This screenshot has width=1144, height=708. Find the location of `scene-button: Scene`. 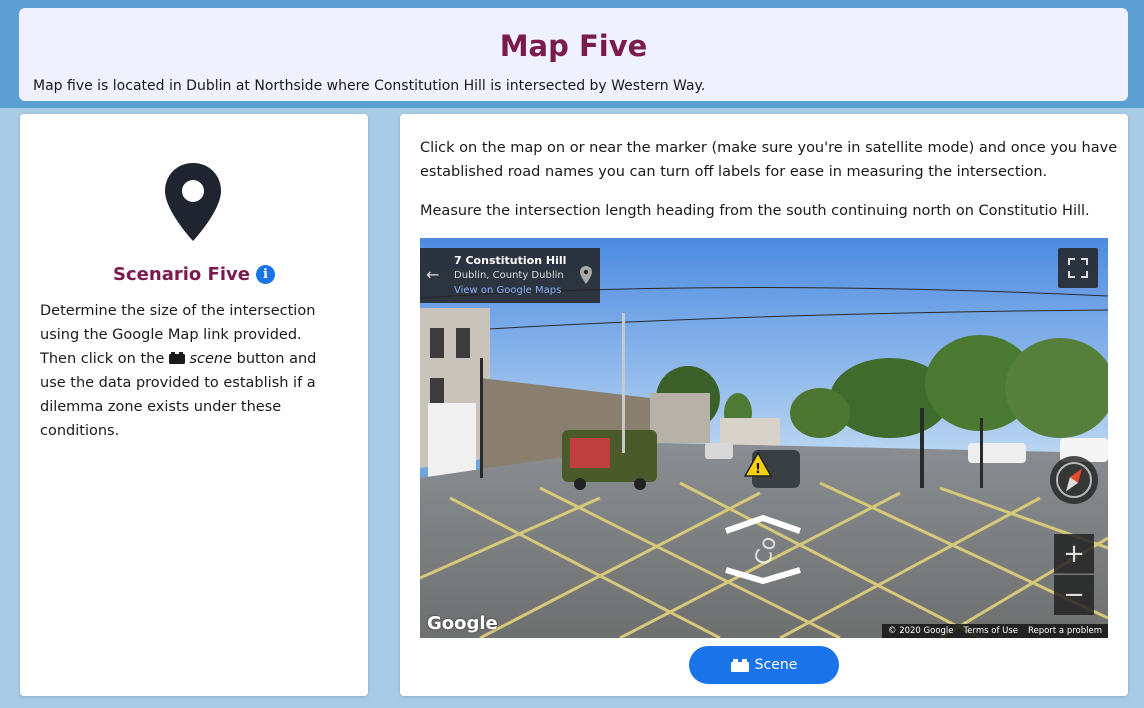

scene-button: Scene is located at coordinates (764, 665).